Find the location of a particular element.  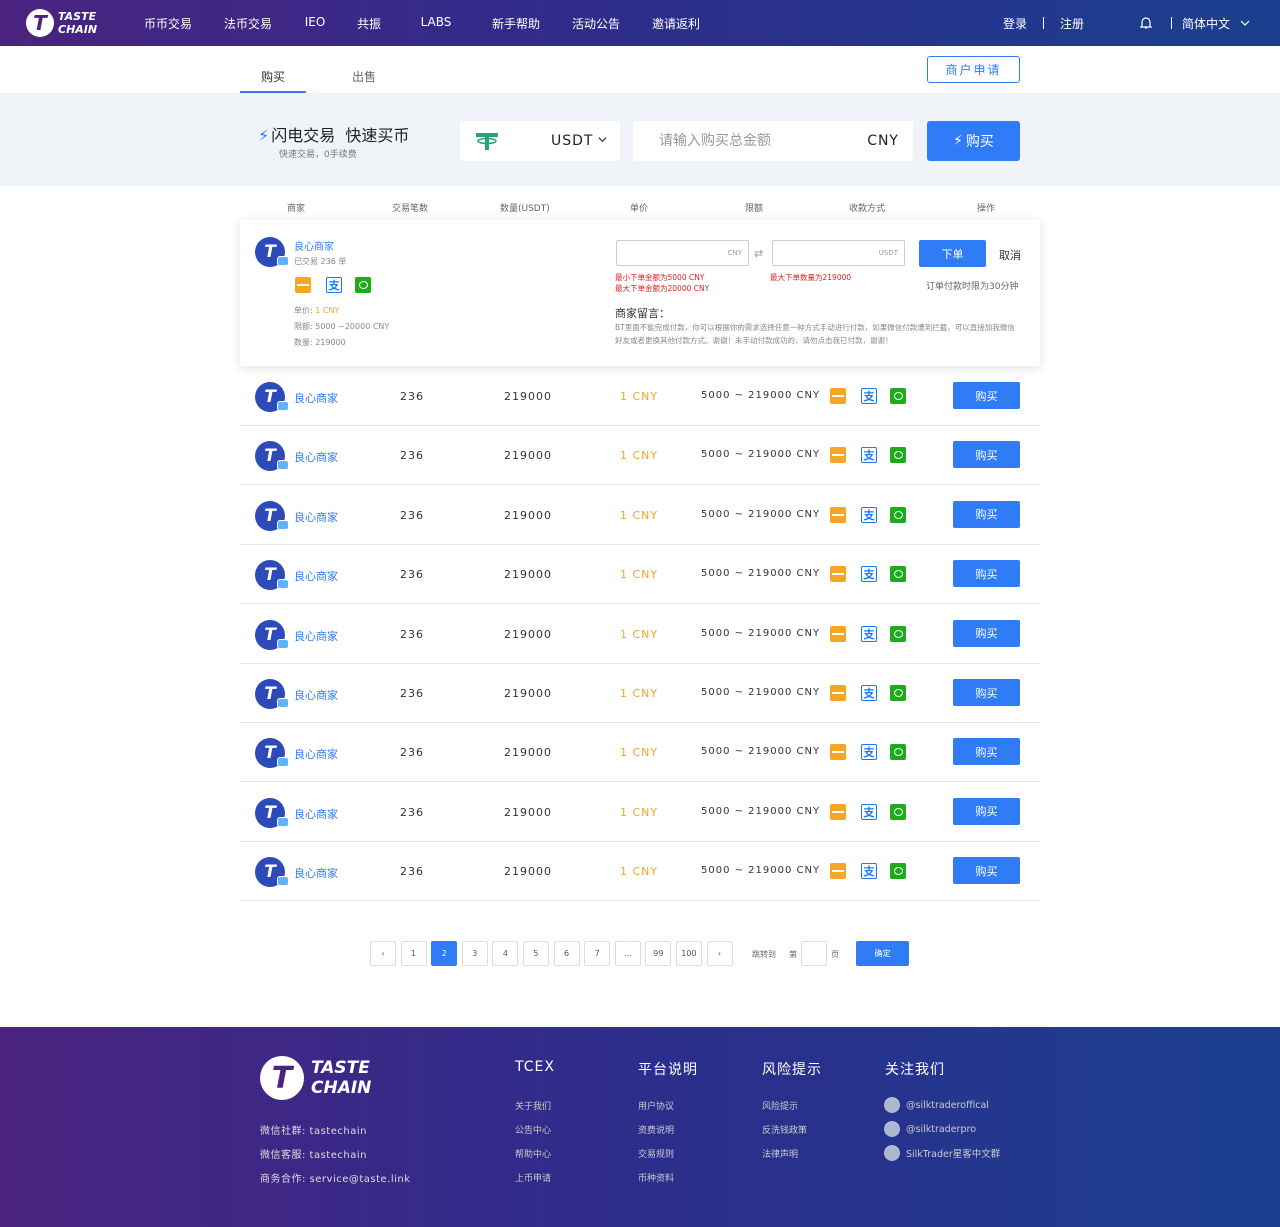

page-100: 100 is located at coordinates (688, 953).